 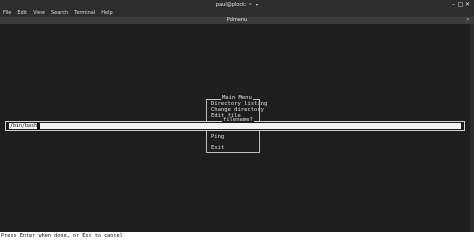 I want to click on filename-prompt-label: filename?, so click(x=238, y=120).